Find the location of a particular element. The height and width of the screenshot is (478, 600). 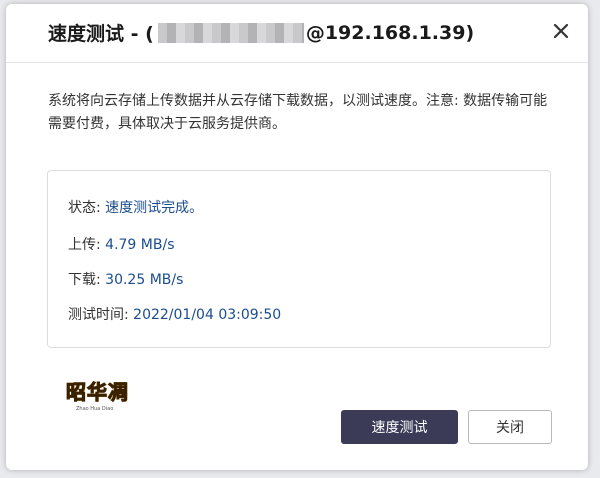

dialog-title-suffix: @192.168.1.39) is located at coordinates (390, 32).